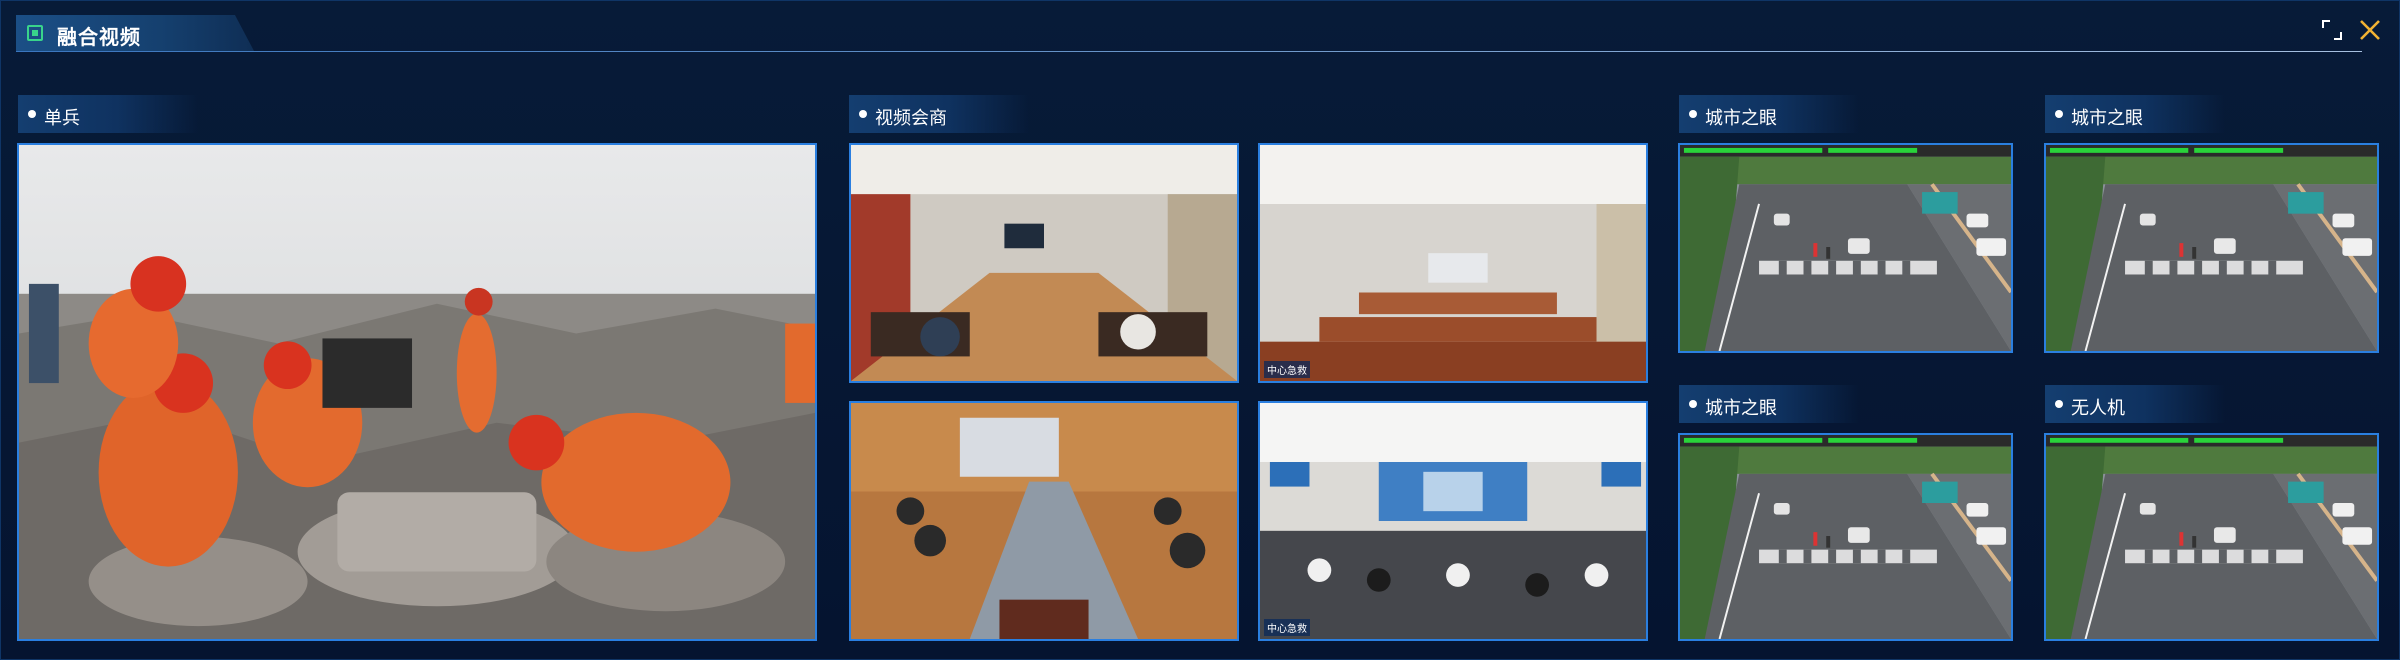  What do you see at coordinates (108, 114) in the screenshot?
I see `section-header-soldier: 单兵` at bounding box center [108, 114].